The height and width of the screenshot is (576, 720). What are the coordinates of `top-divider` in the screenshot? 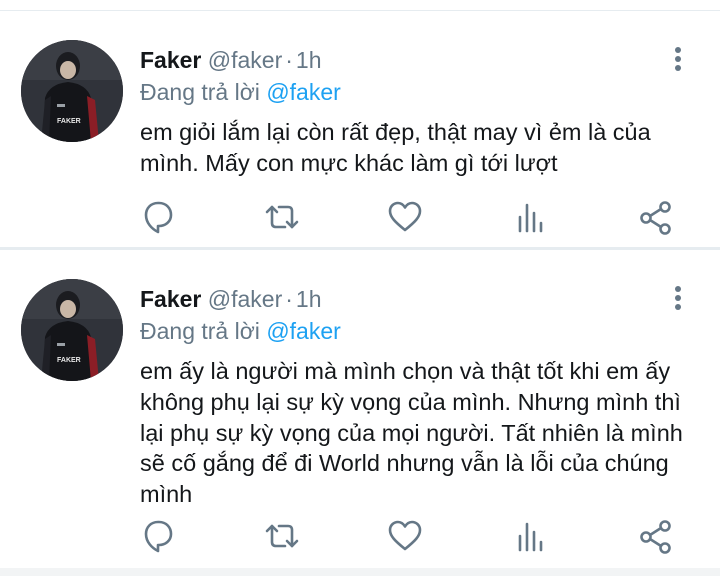 It's located at (360, 5).